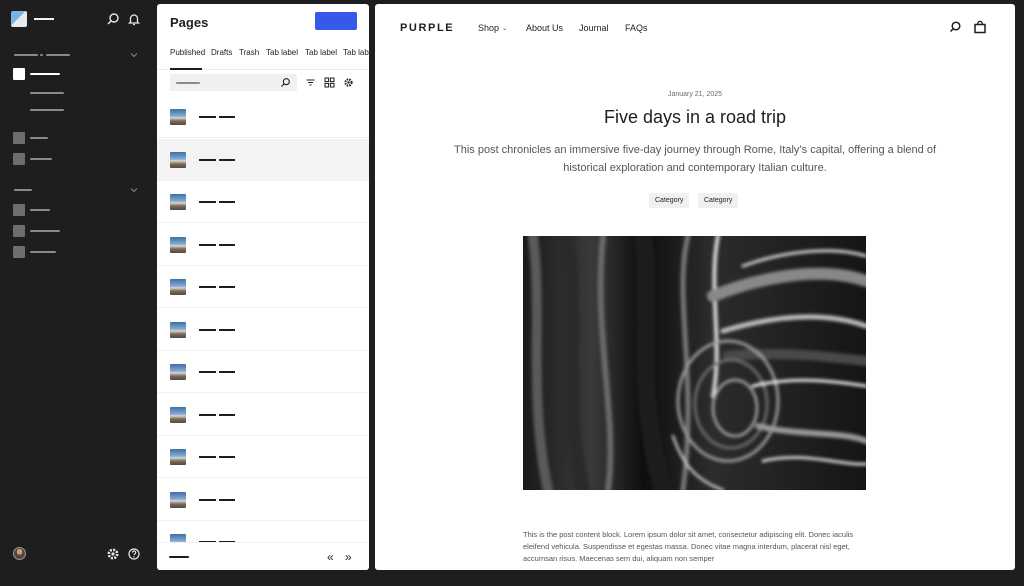 The height and width of the screenshot is (586, 1024). I want to click on filter-icon, so click(310, 82).